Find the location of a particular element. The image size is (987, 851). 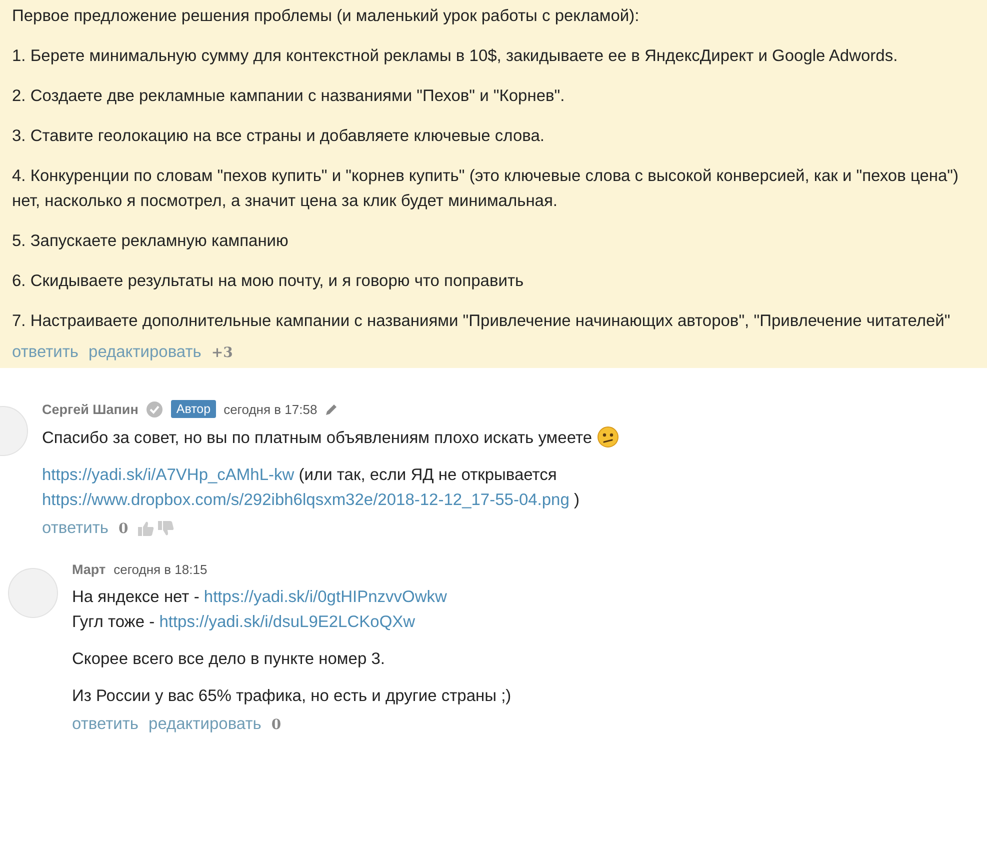

avatar is located at coordinates (33, 593).